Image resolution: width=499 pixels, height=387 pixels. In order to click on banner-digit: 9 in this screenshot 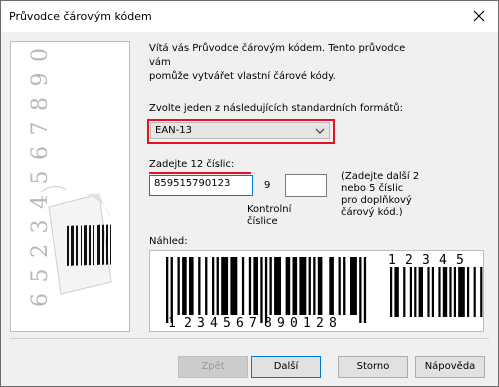, I will do `click(40, 80)`.